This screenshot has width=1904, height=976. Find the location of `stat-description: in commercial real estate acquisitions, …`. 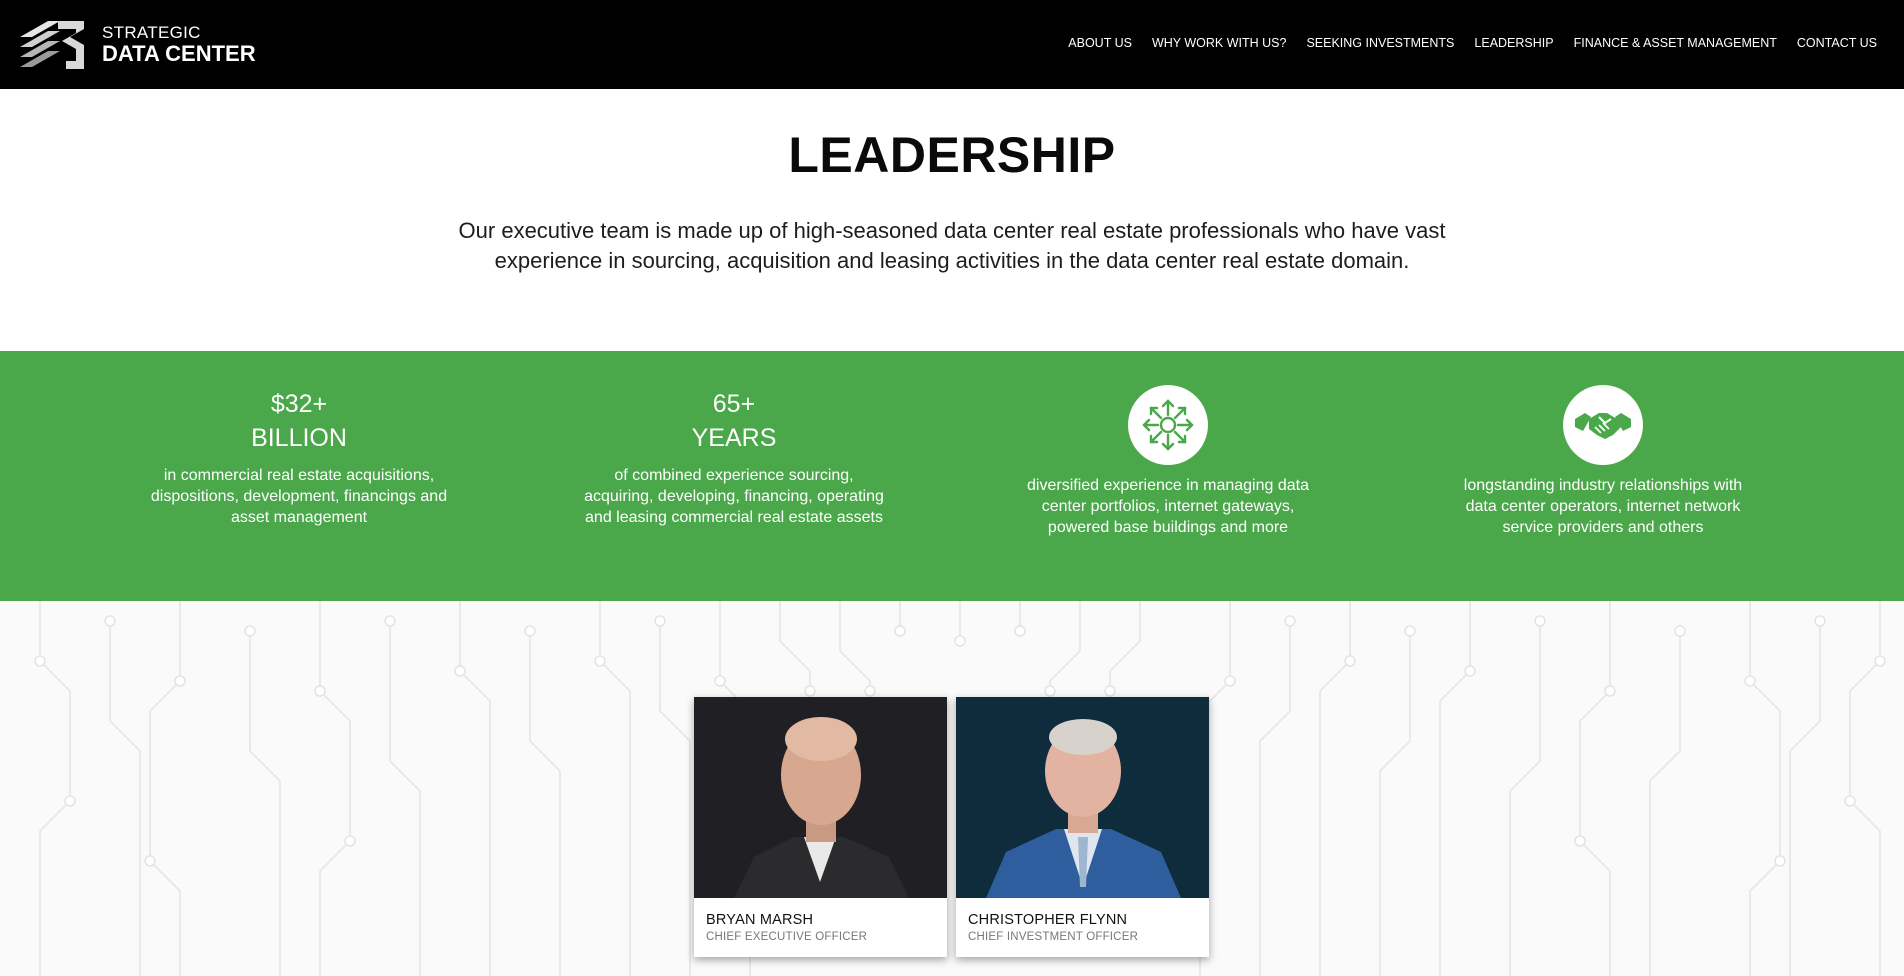

stat-description: in commercial real estate acquisitions, … is located at coordinates (299, 496).